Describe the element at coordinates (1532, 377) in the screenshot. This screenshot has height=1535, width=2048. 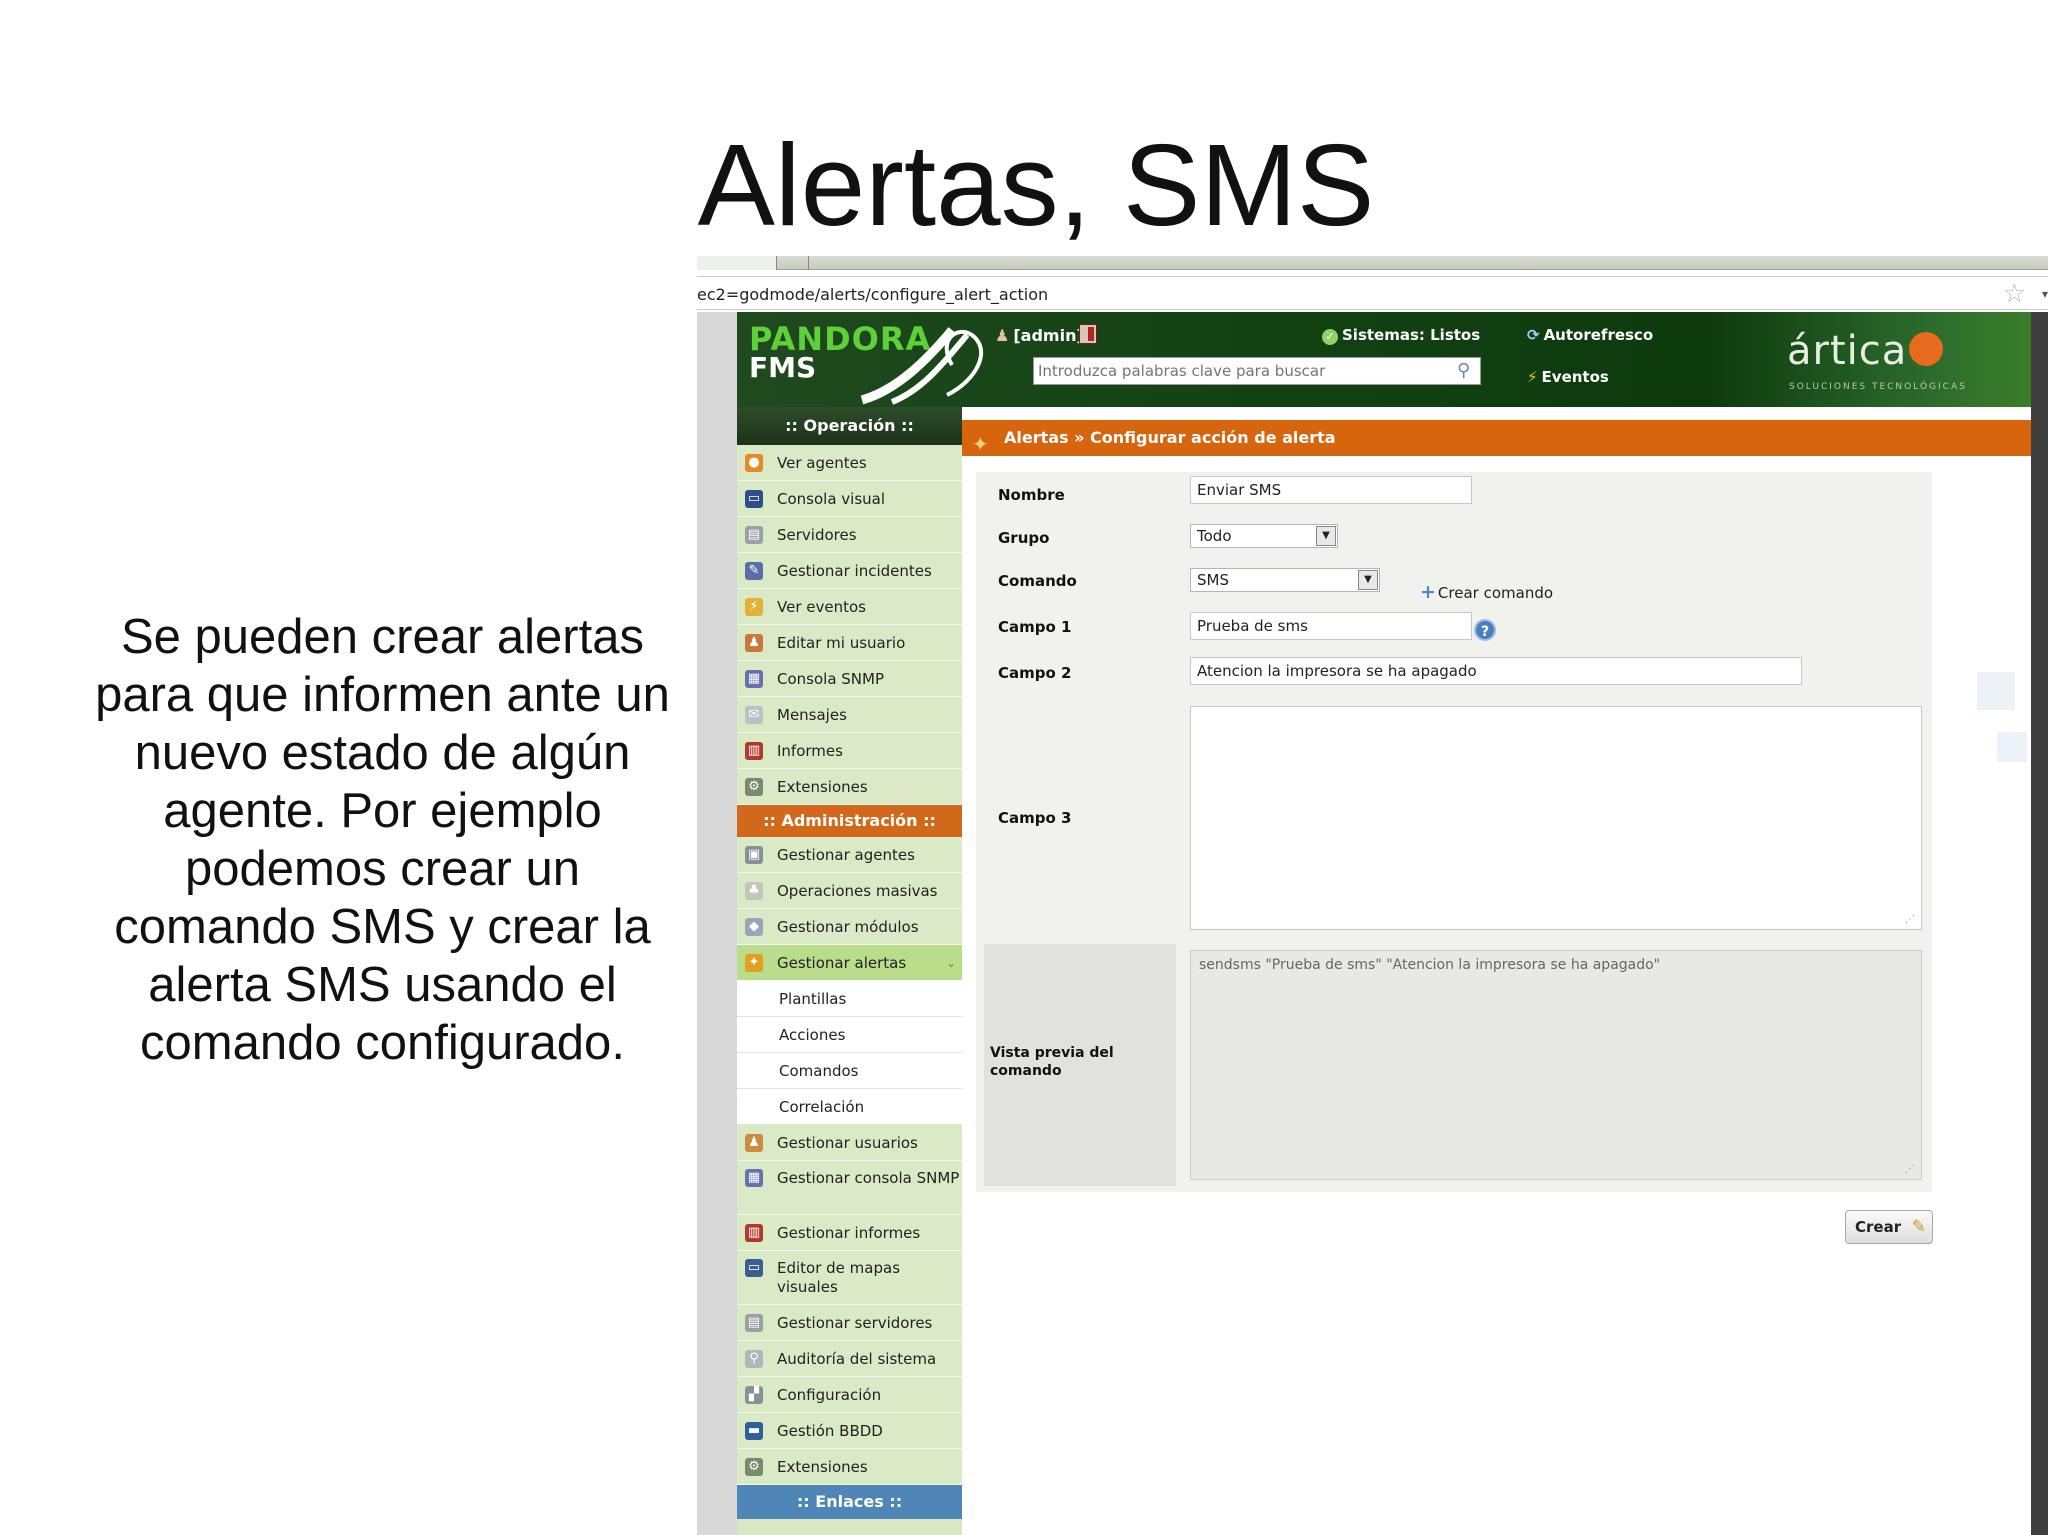
I see `lightning-icon: ⚡` at that location.